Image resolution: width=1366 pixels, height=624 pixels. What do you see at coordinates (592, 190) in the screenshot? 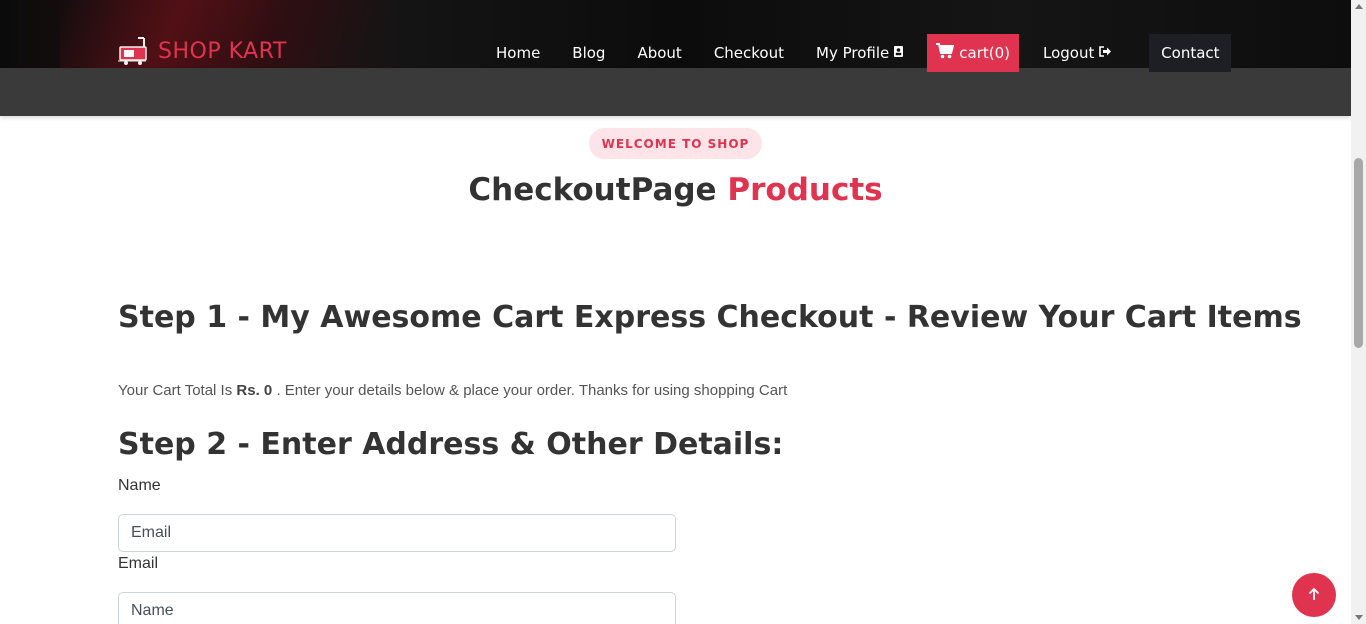
I see `page-title-main: CheckoutPage` at bounding box center [592, 190].